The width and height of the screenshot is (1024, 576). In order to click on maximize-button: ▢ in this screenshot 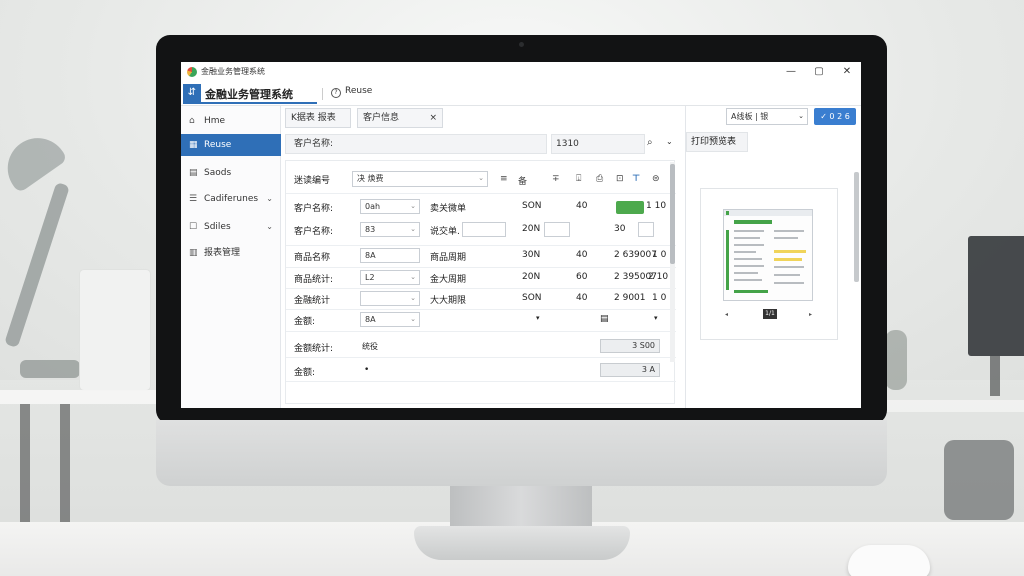, I will do `click(819, 72)`.